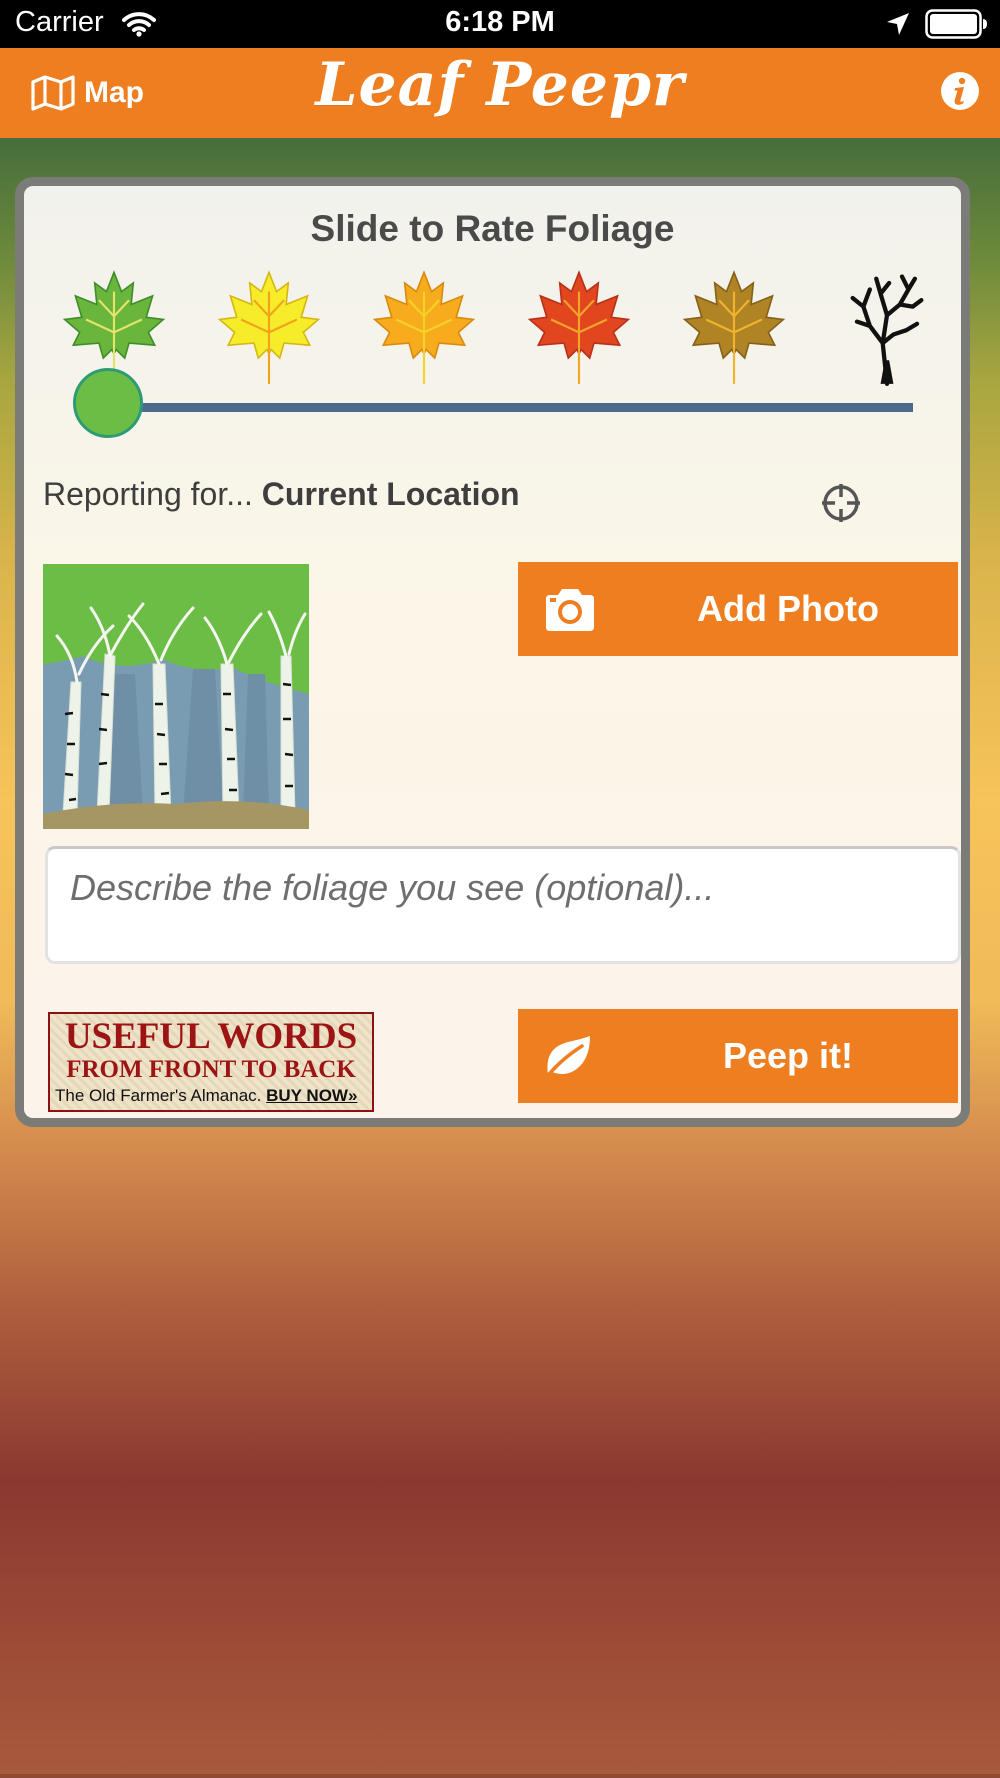  I want to click on ad-footer: The Old Farmer's Almanac. BUY NOW», so click(206, 1096).